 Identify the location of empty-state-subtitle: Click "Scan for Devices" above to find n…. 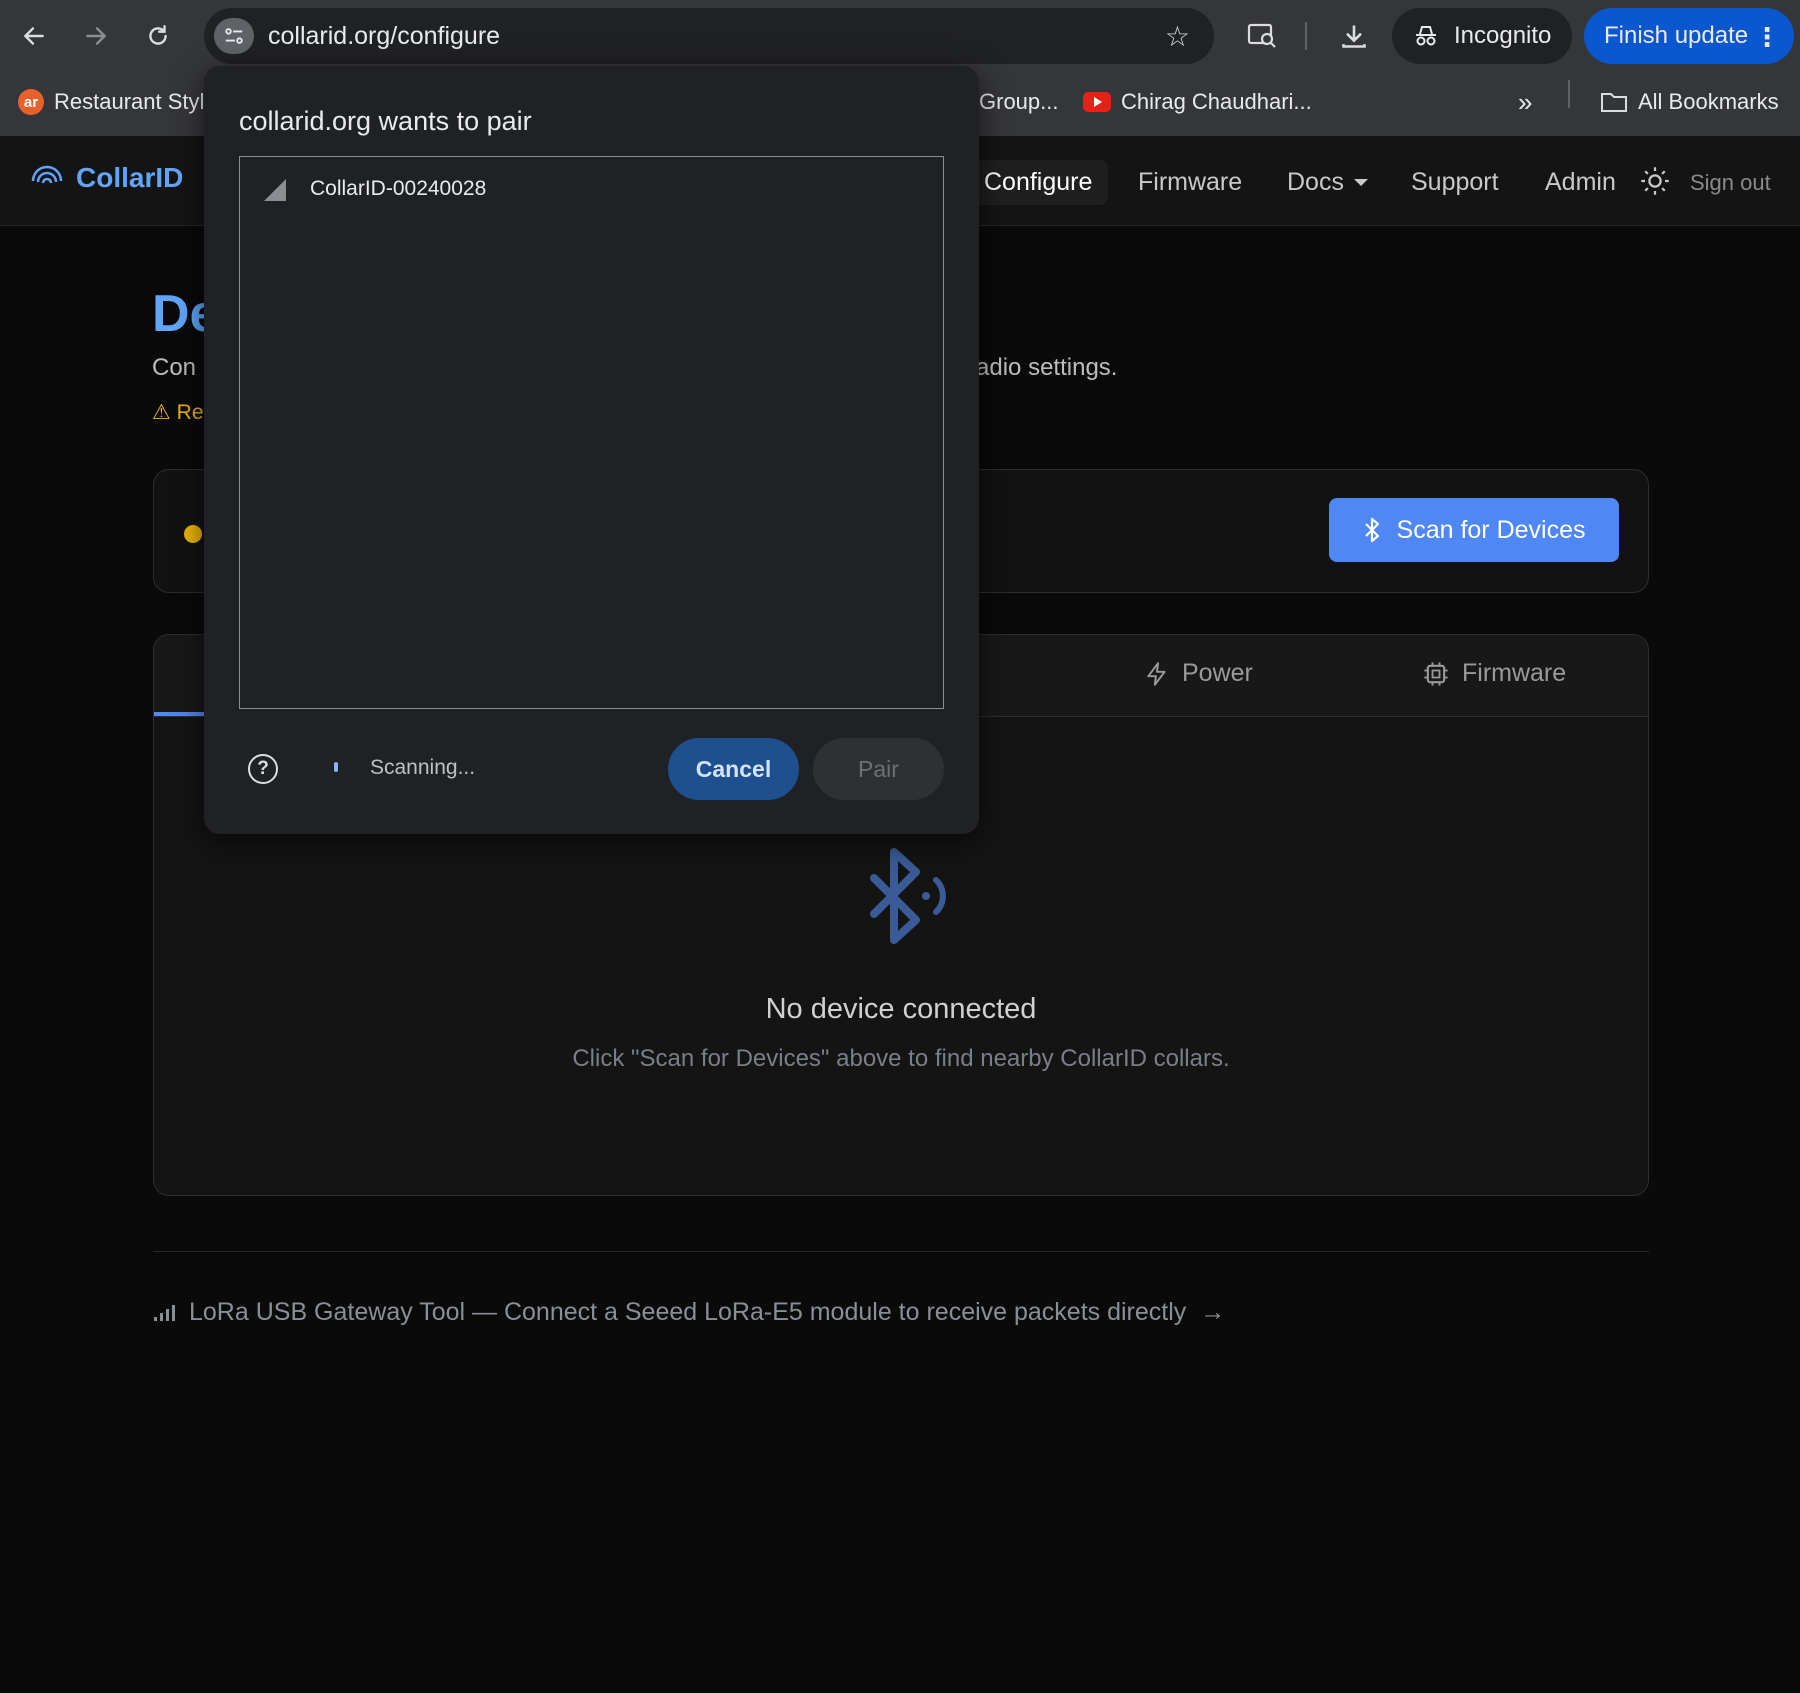
(901, 1058).